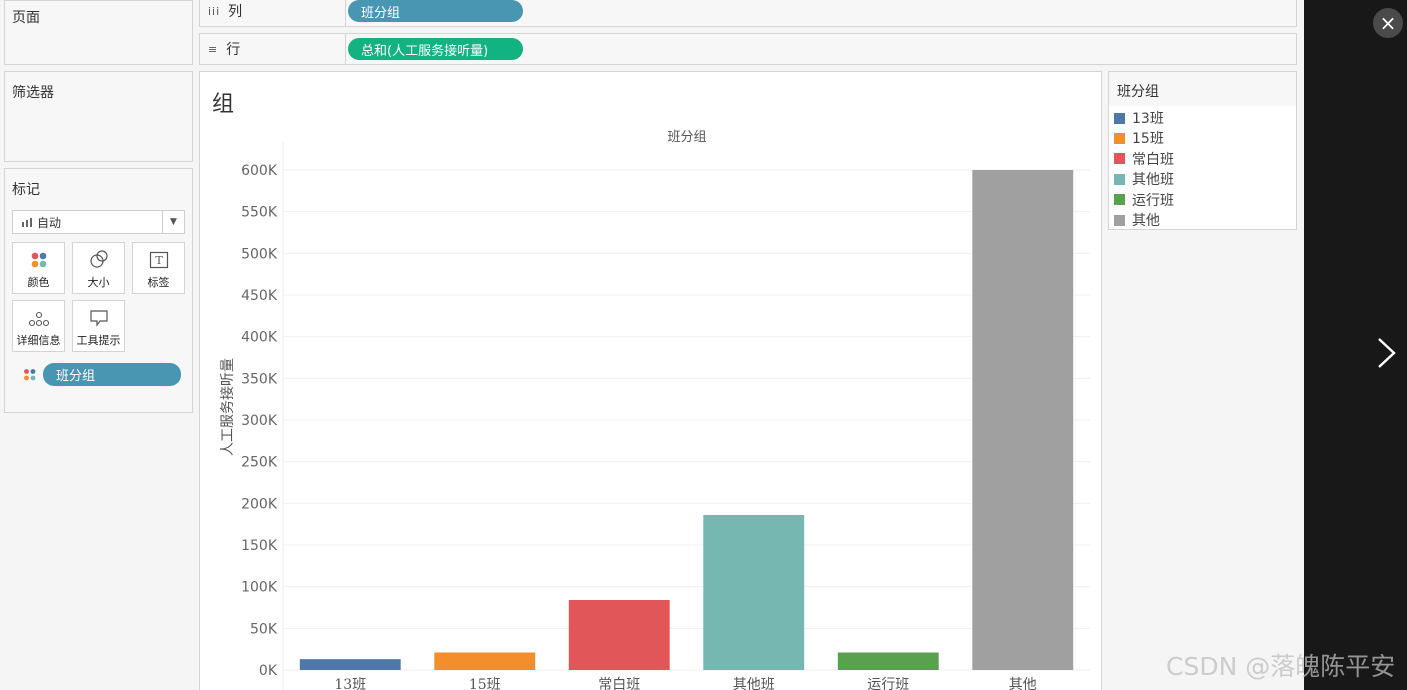 This screenshot has width=1407, height=690. Describe the element at coordinates (27, 222) in the screenshot. I see `bar-chart-icon` at that location.